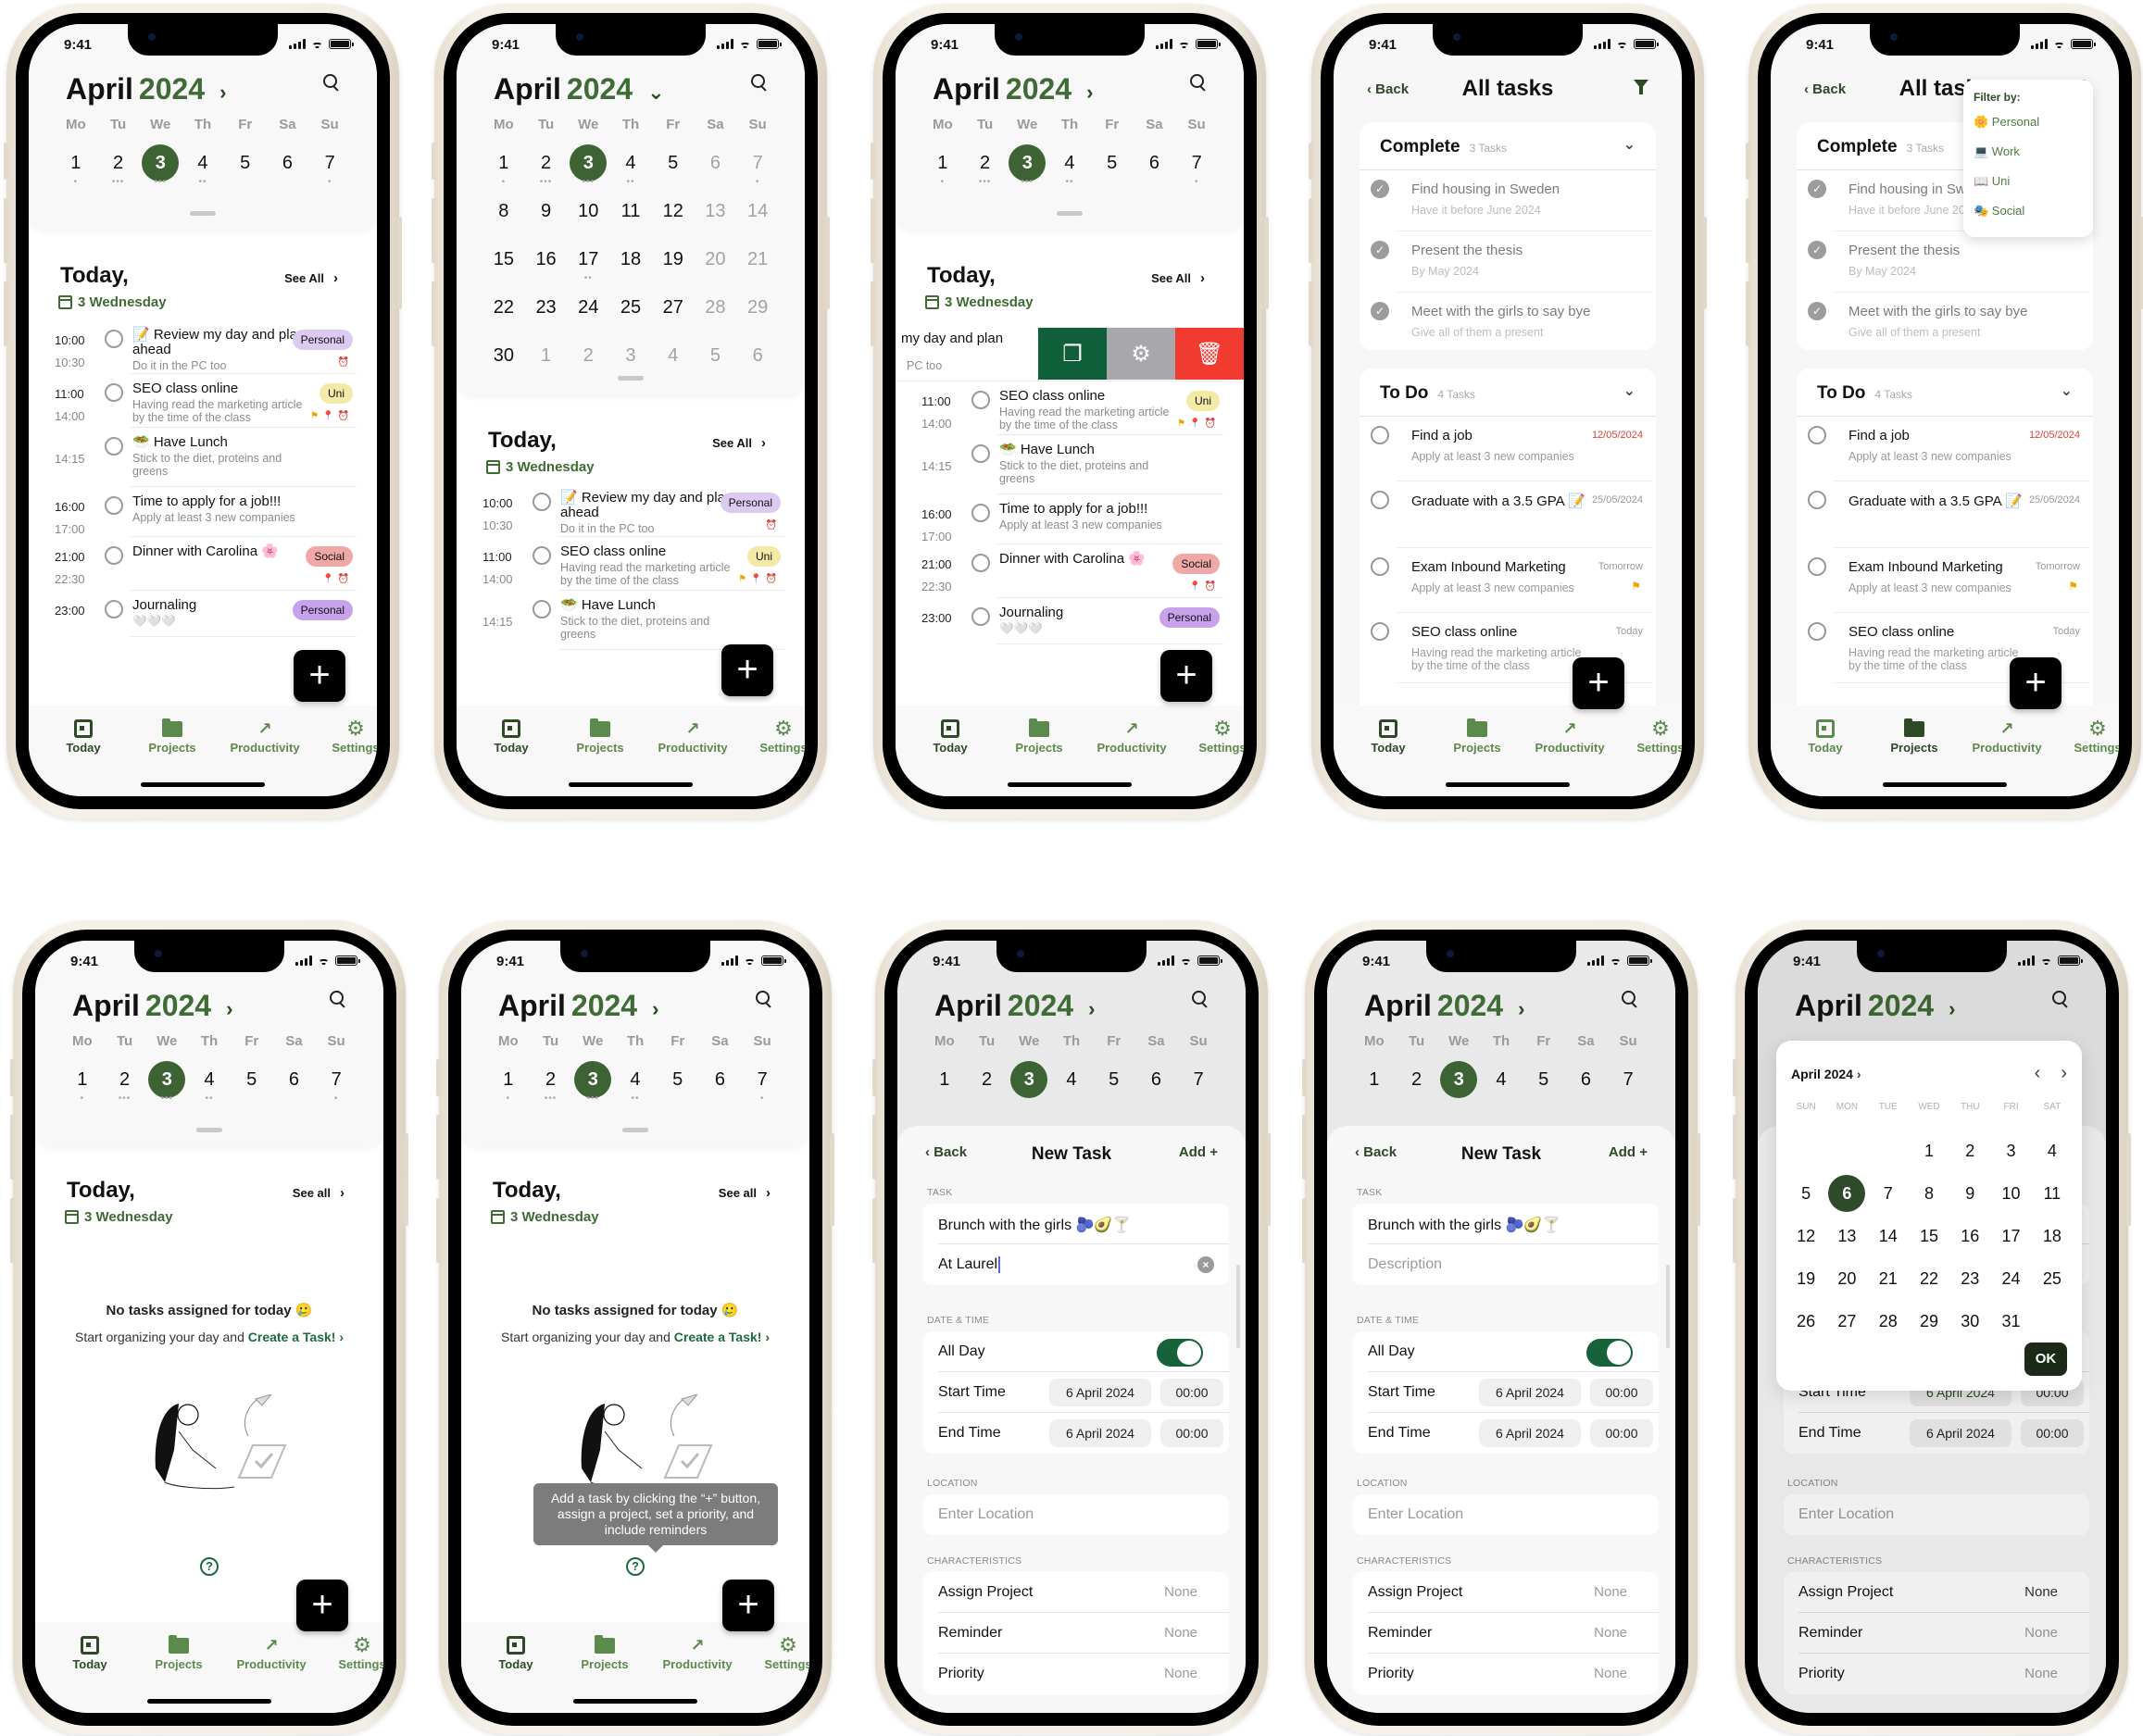 The width and height of the screenshot is (2143, 1736). I want to click on date-cell: 2, so click(1969, 1151).